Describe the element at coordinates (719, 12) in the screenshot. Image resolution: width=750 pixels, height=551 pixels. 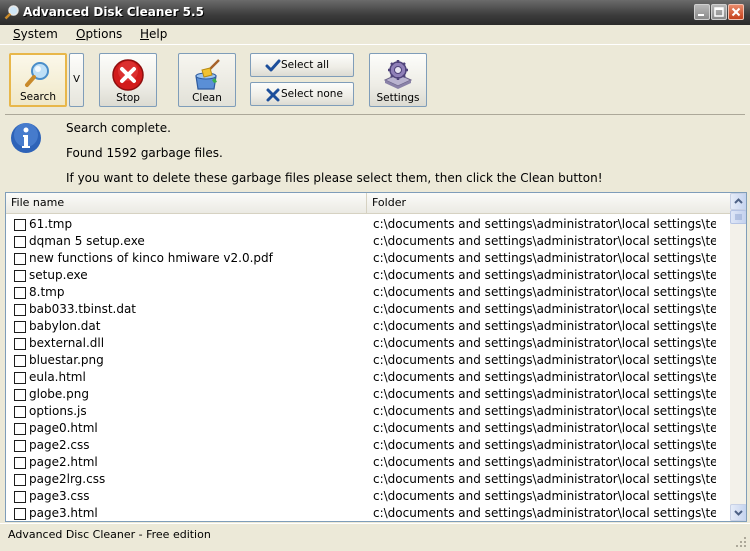
I see `maximize-button` at that location.